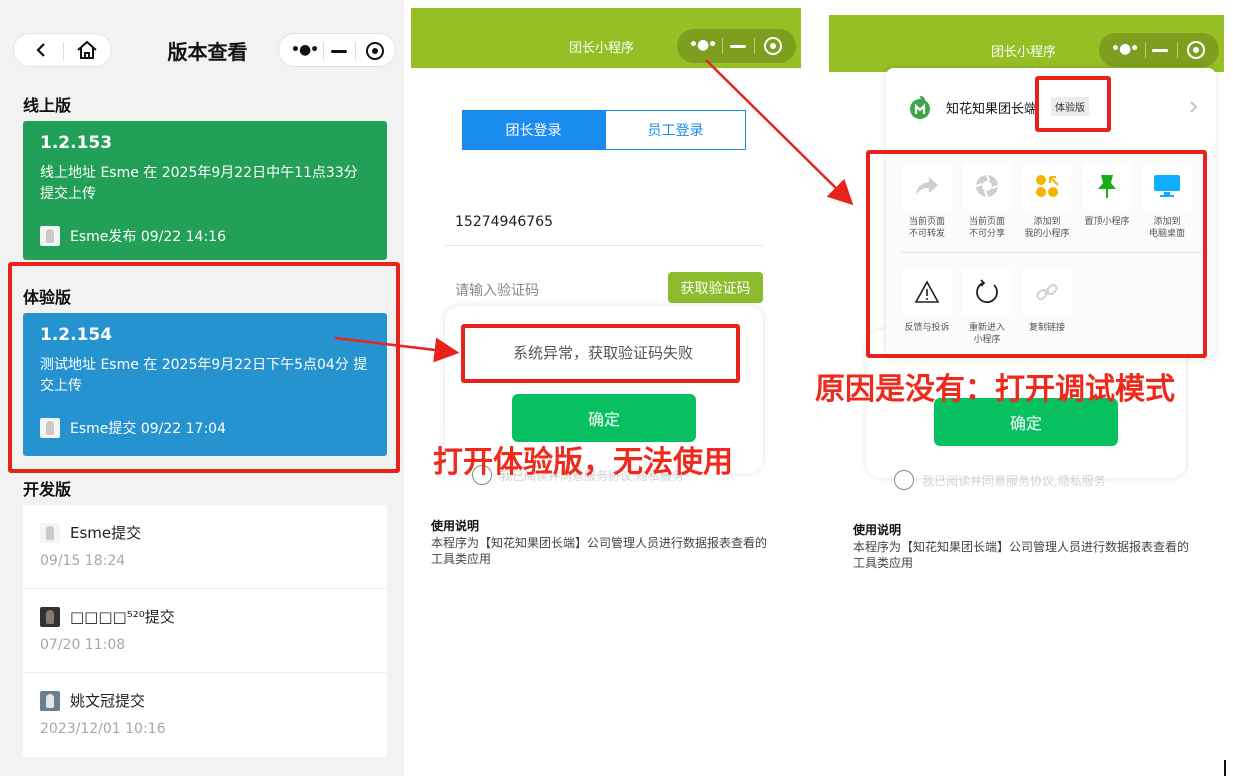 The width and height of the screenshot is (1233, 776). What do you see at coordinates (1225, 768) in the screenshot?
I see `divider` at bounding box center [1225, 768].